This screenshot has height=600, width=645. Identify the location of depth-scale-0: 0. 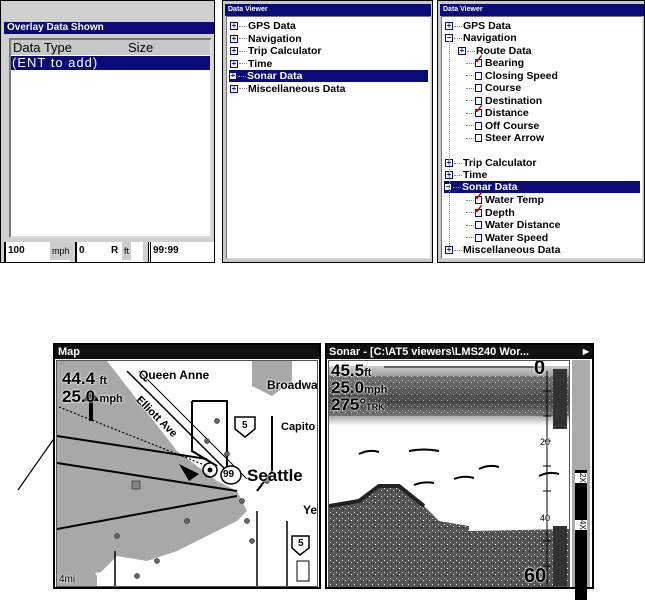
(540, 369).